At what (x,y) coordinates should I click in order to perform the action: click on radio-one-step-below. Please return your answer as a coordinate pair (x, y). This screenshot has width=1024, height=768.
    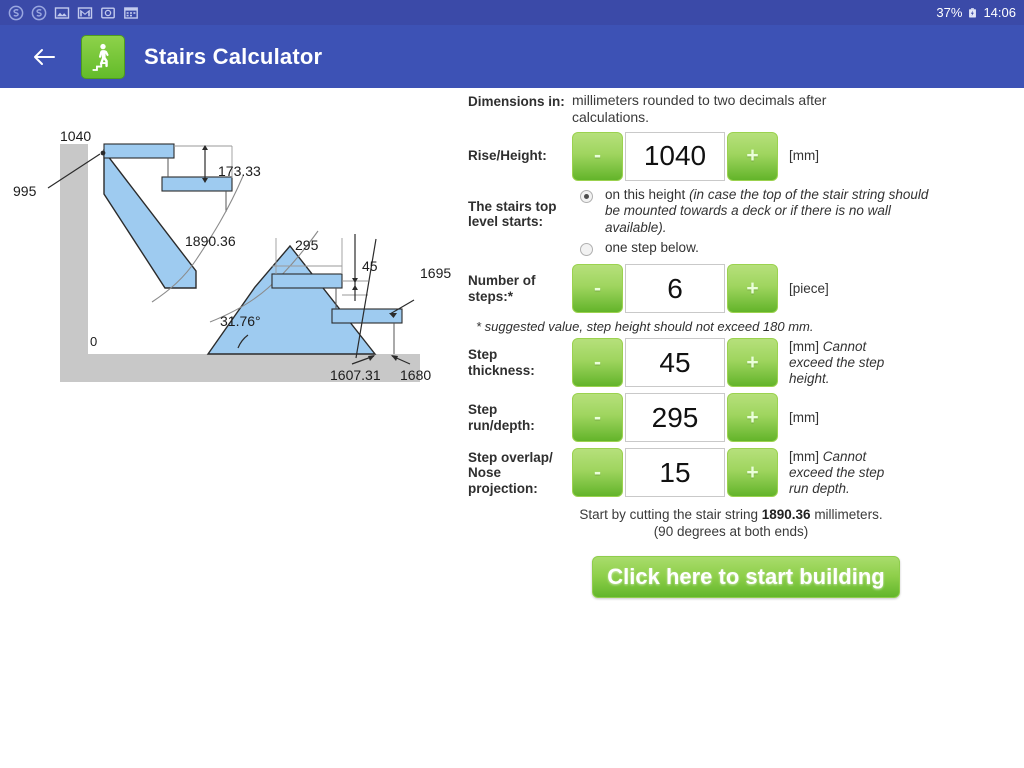
    Looking at the image, I should click on (586, 249).